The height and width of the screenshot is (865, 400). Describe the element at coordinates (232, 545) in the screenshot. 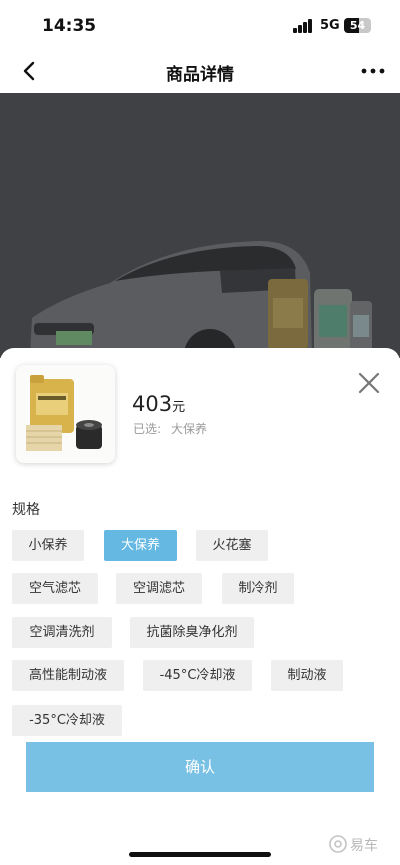

I see `spec-option-spark-plug: 火花塞` at that location.